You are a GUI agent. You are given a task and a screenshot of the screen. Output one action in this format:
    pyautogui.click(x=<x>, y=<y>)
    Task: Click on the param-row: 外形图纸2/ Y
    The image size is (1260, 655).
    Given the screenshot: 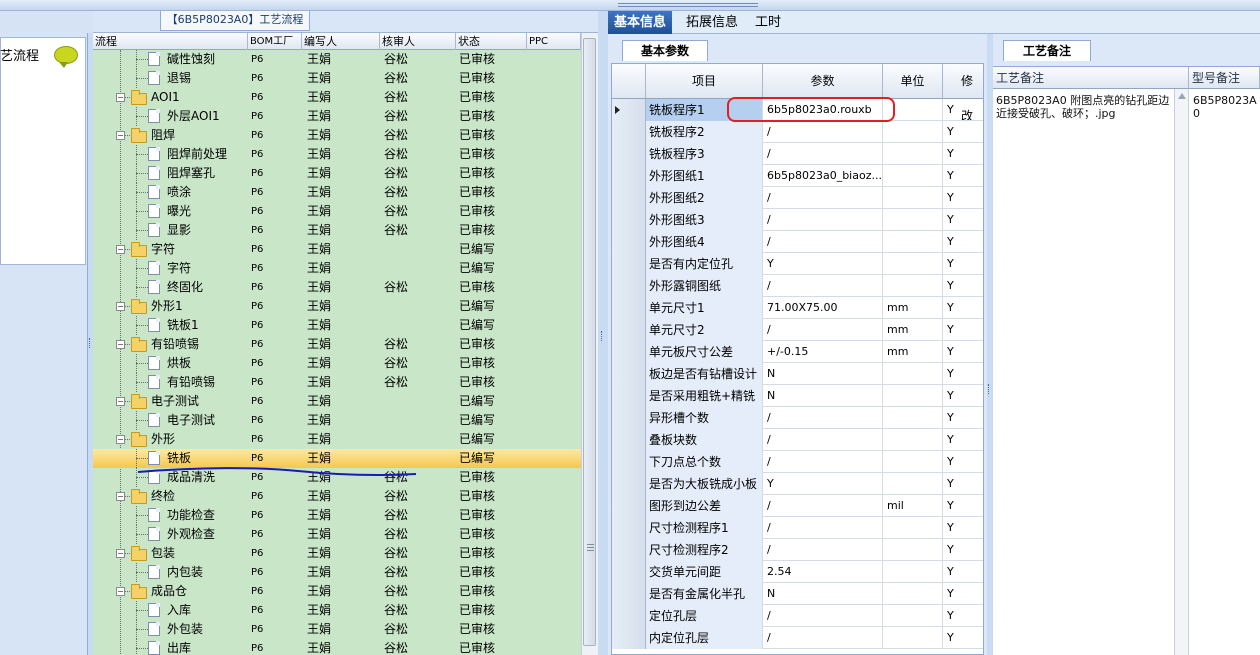 What is the action you would take?
    pyautogui.click(x=797, y=198)
    